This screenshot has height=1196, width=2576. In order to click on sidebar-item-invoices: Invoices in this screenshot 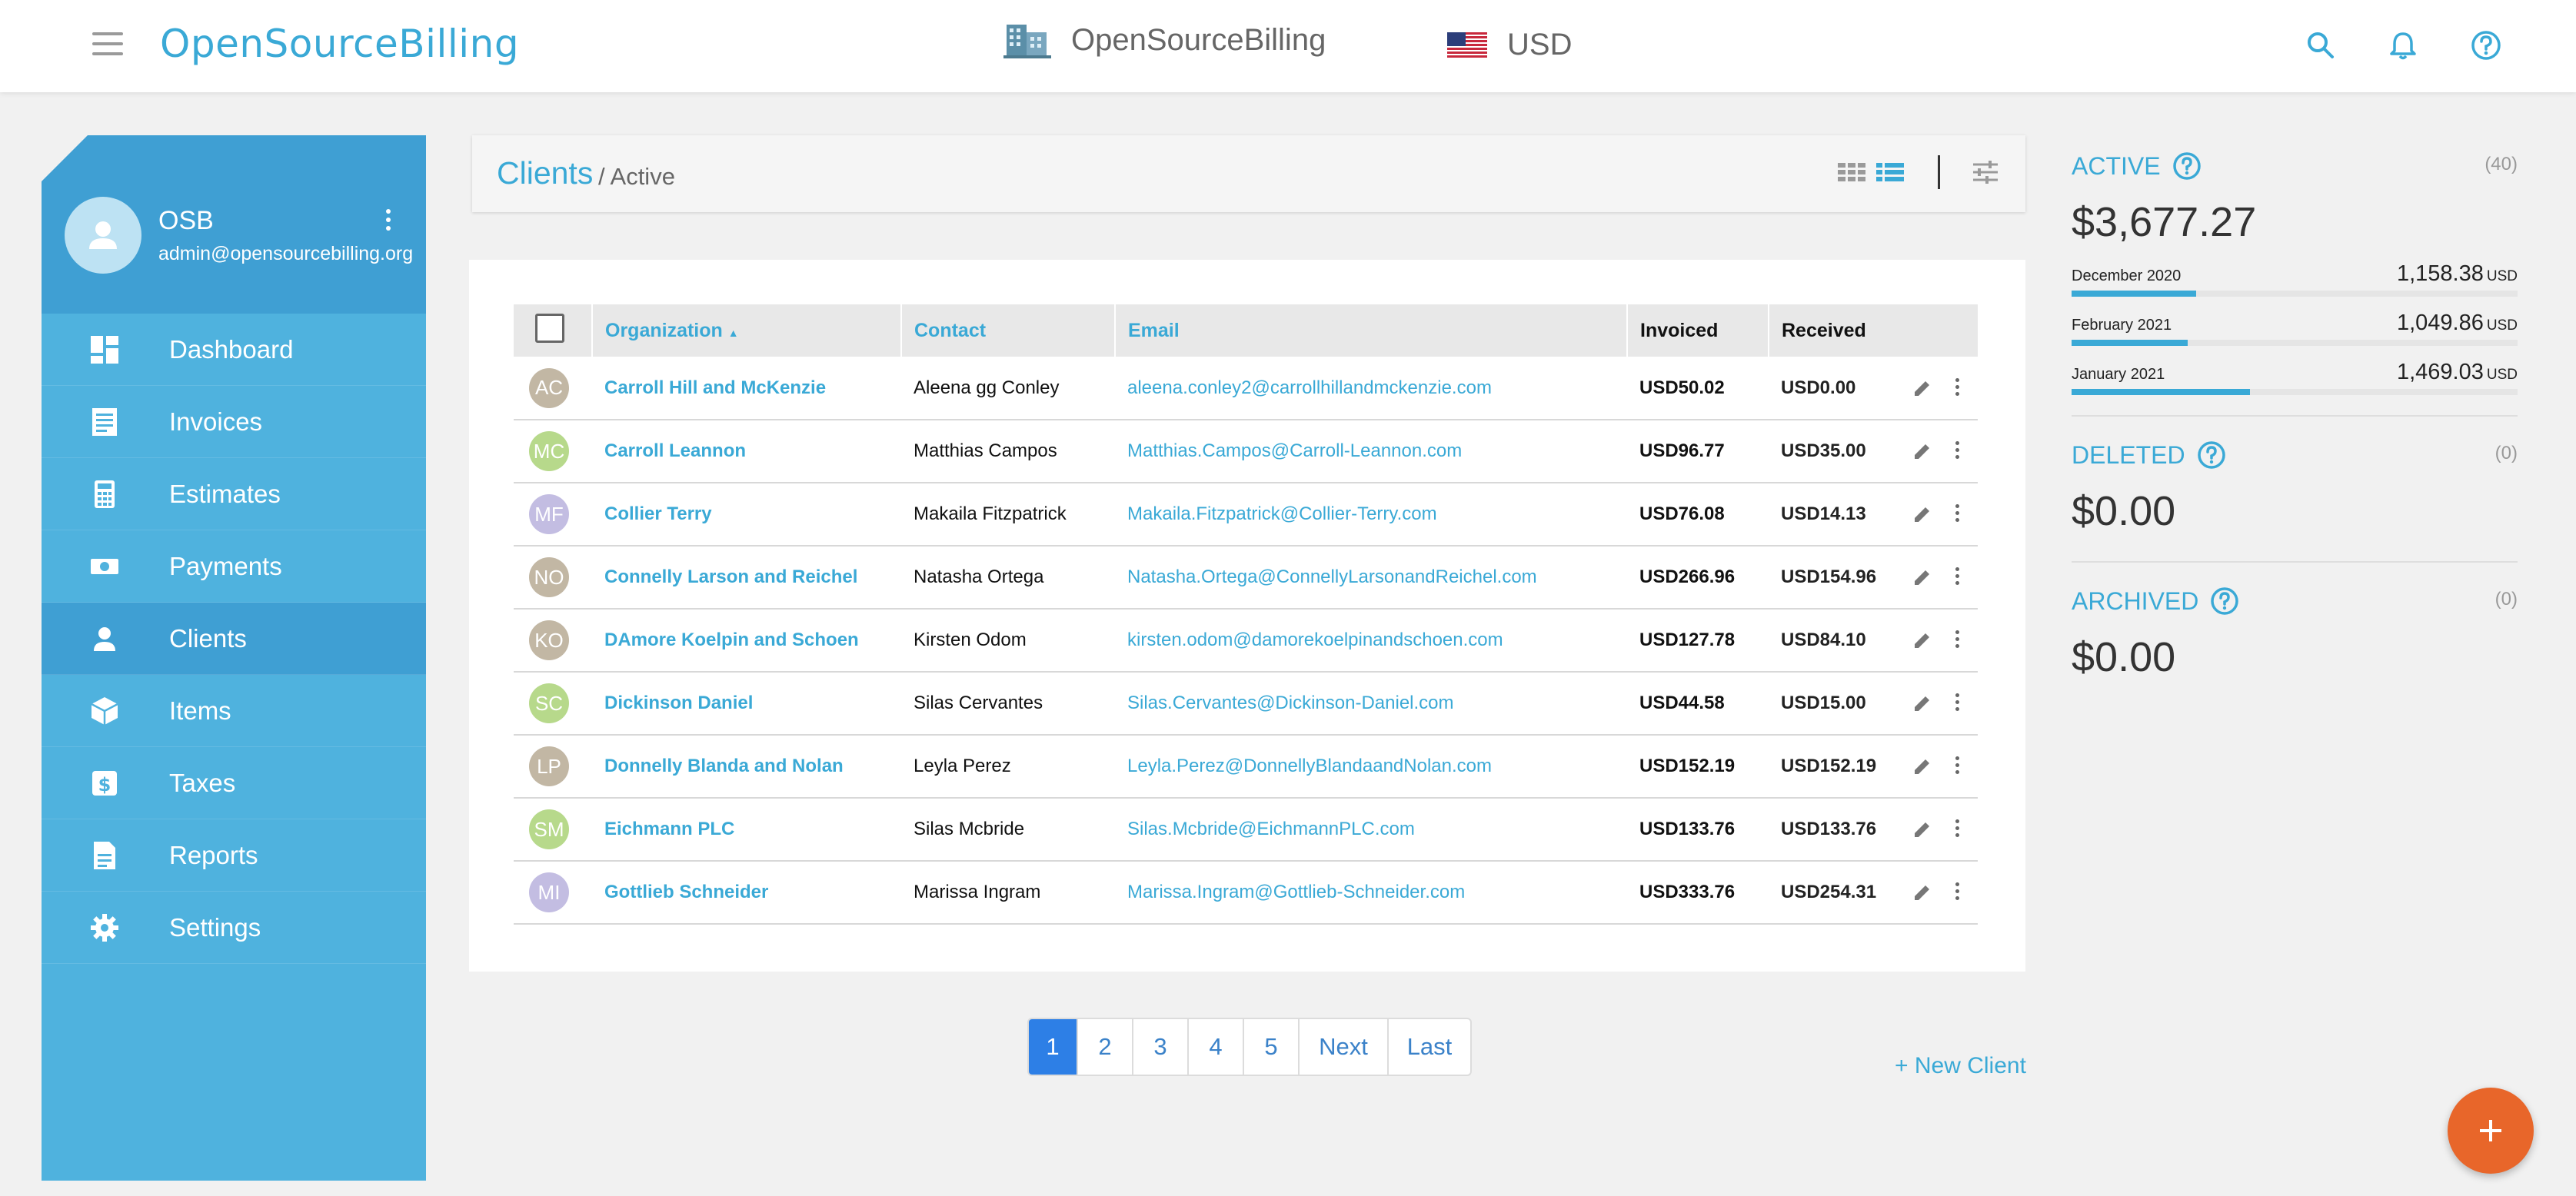, I will do `click(234, 422)`.